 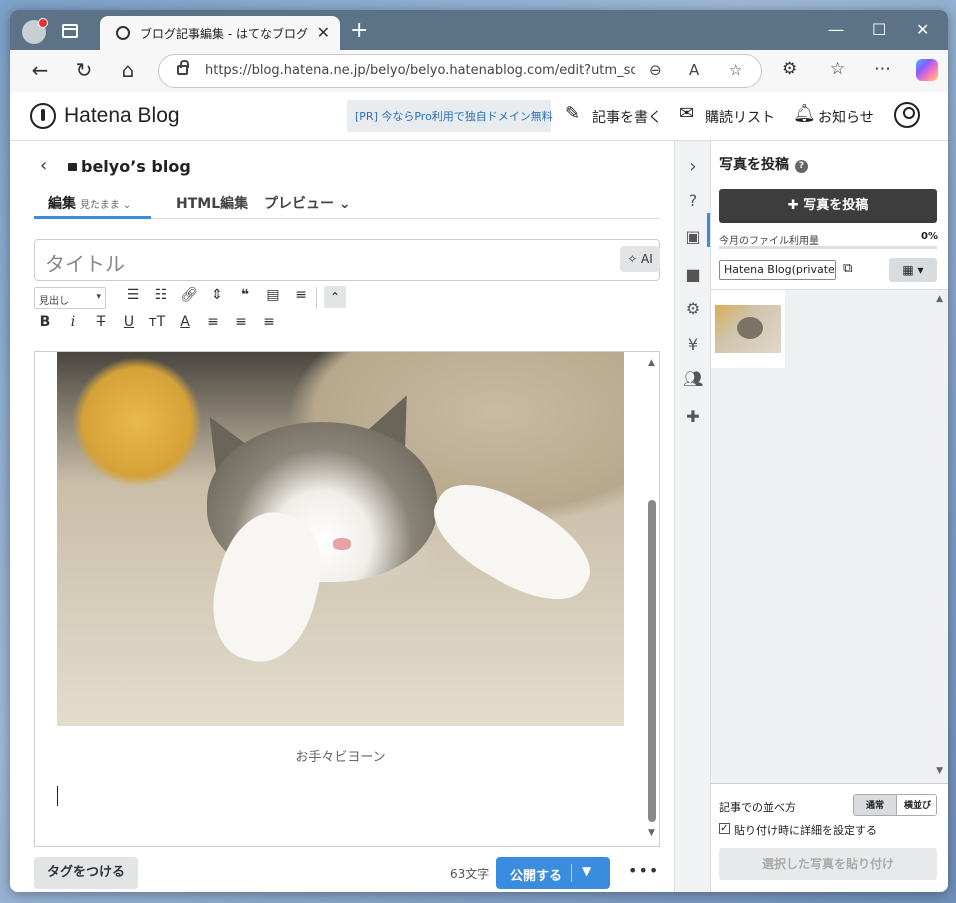 I want to click on font-size-icon: тT, so click(x=157, y=322).